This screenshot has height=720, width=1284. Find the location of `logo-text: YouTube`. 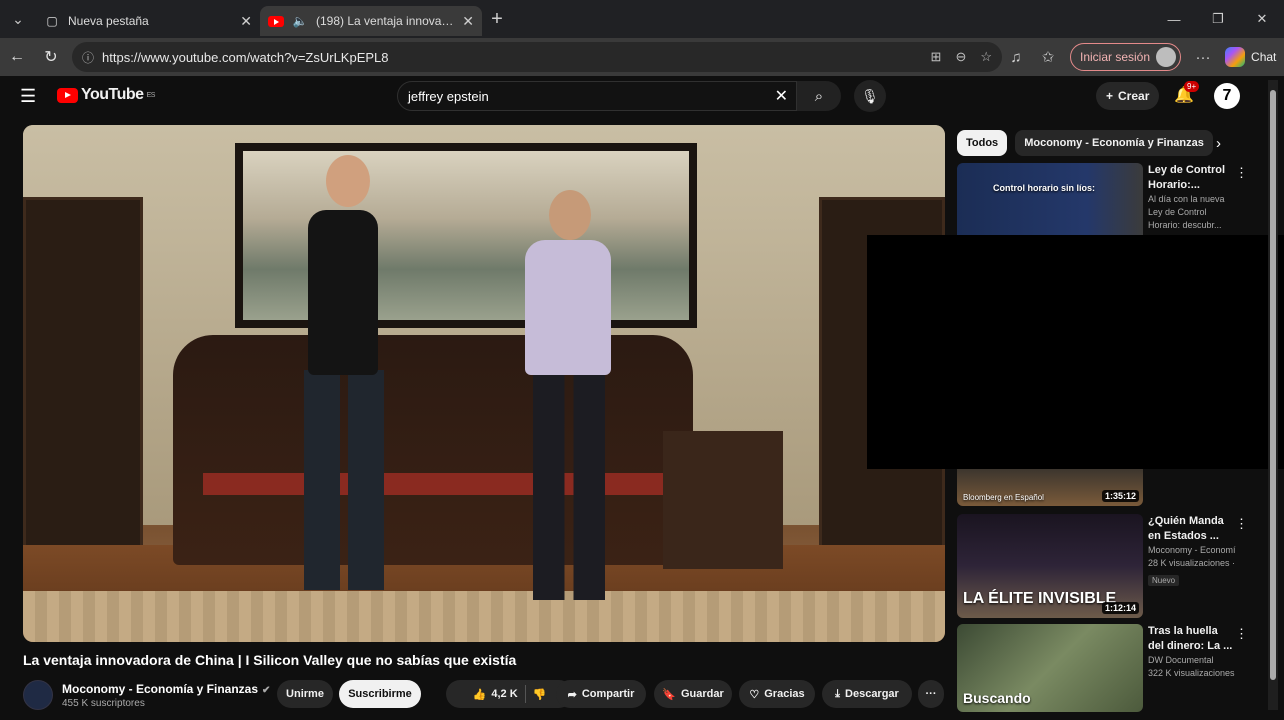

logo-text: YouTube is located at coordinates (112, 94).